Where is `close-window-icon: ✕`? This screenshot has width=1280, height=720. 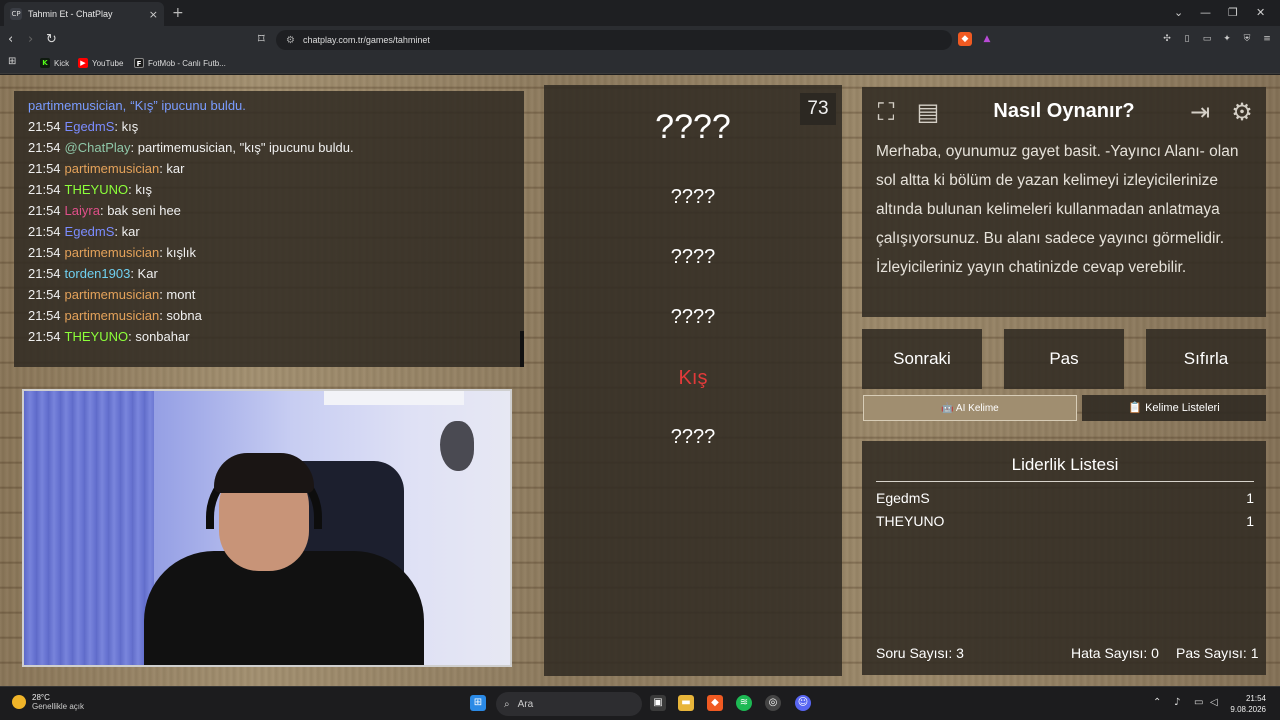 close-window-icon: ✕ is located at coordinates (1260, 12).